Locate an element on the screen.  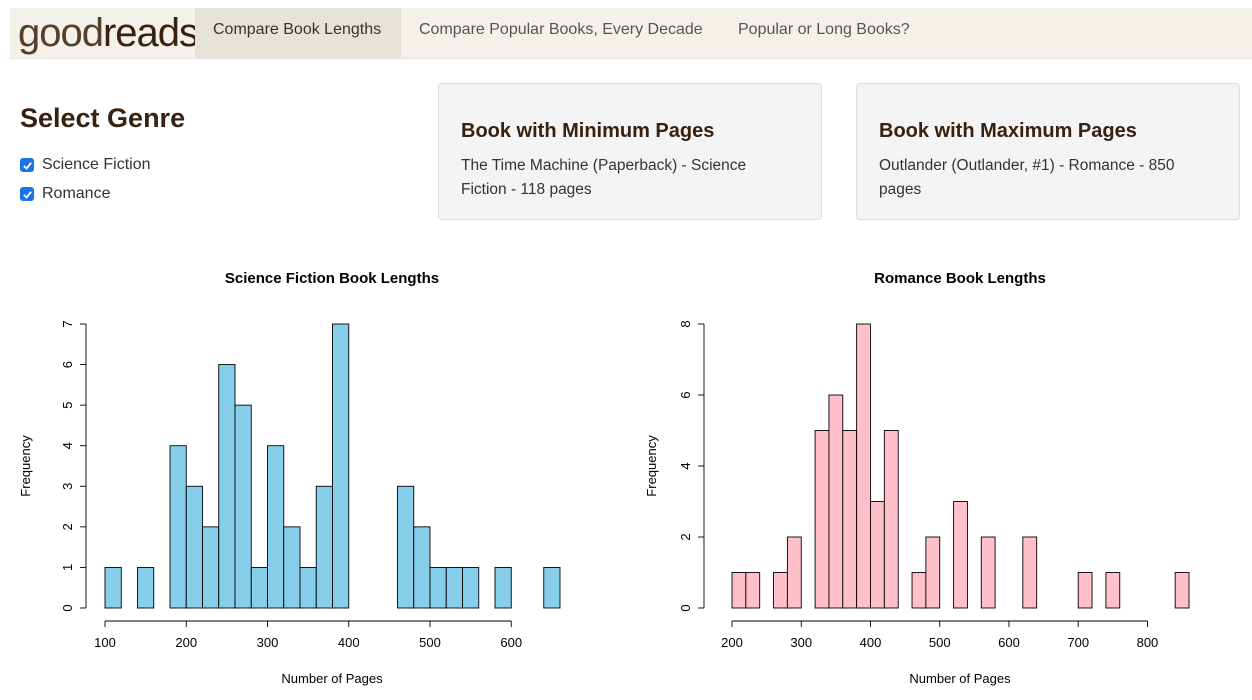
select-genre-heading: Select Genre is located at coordinates (103, 118).